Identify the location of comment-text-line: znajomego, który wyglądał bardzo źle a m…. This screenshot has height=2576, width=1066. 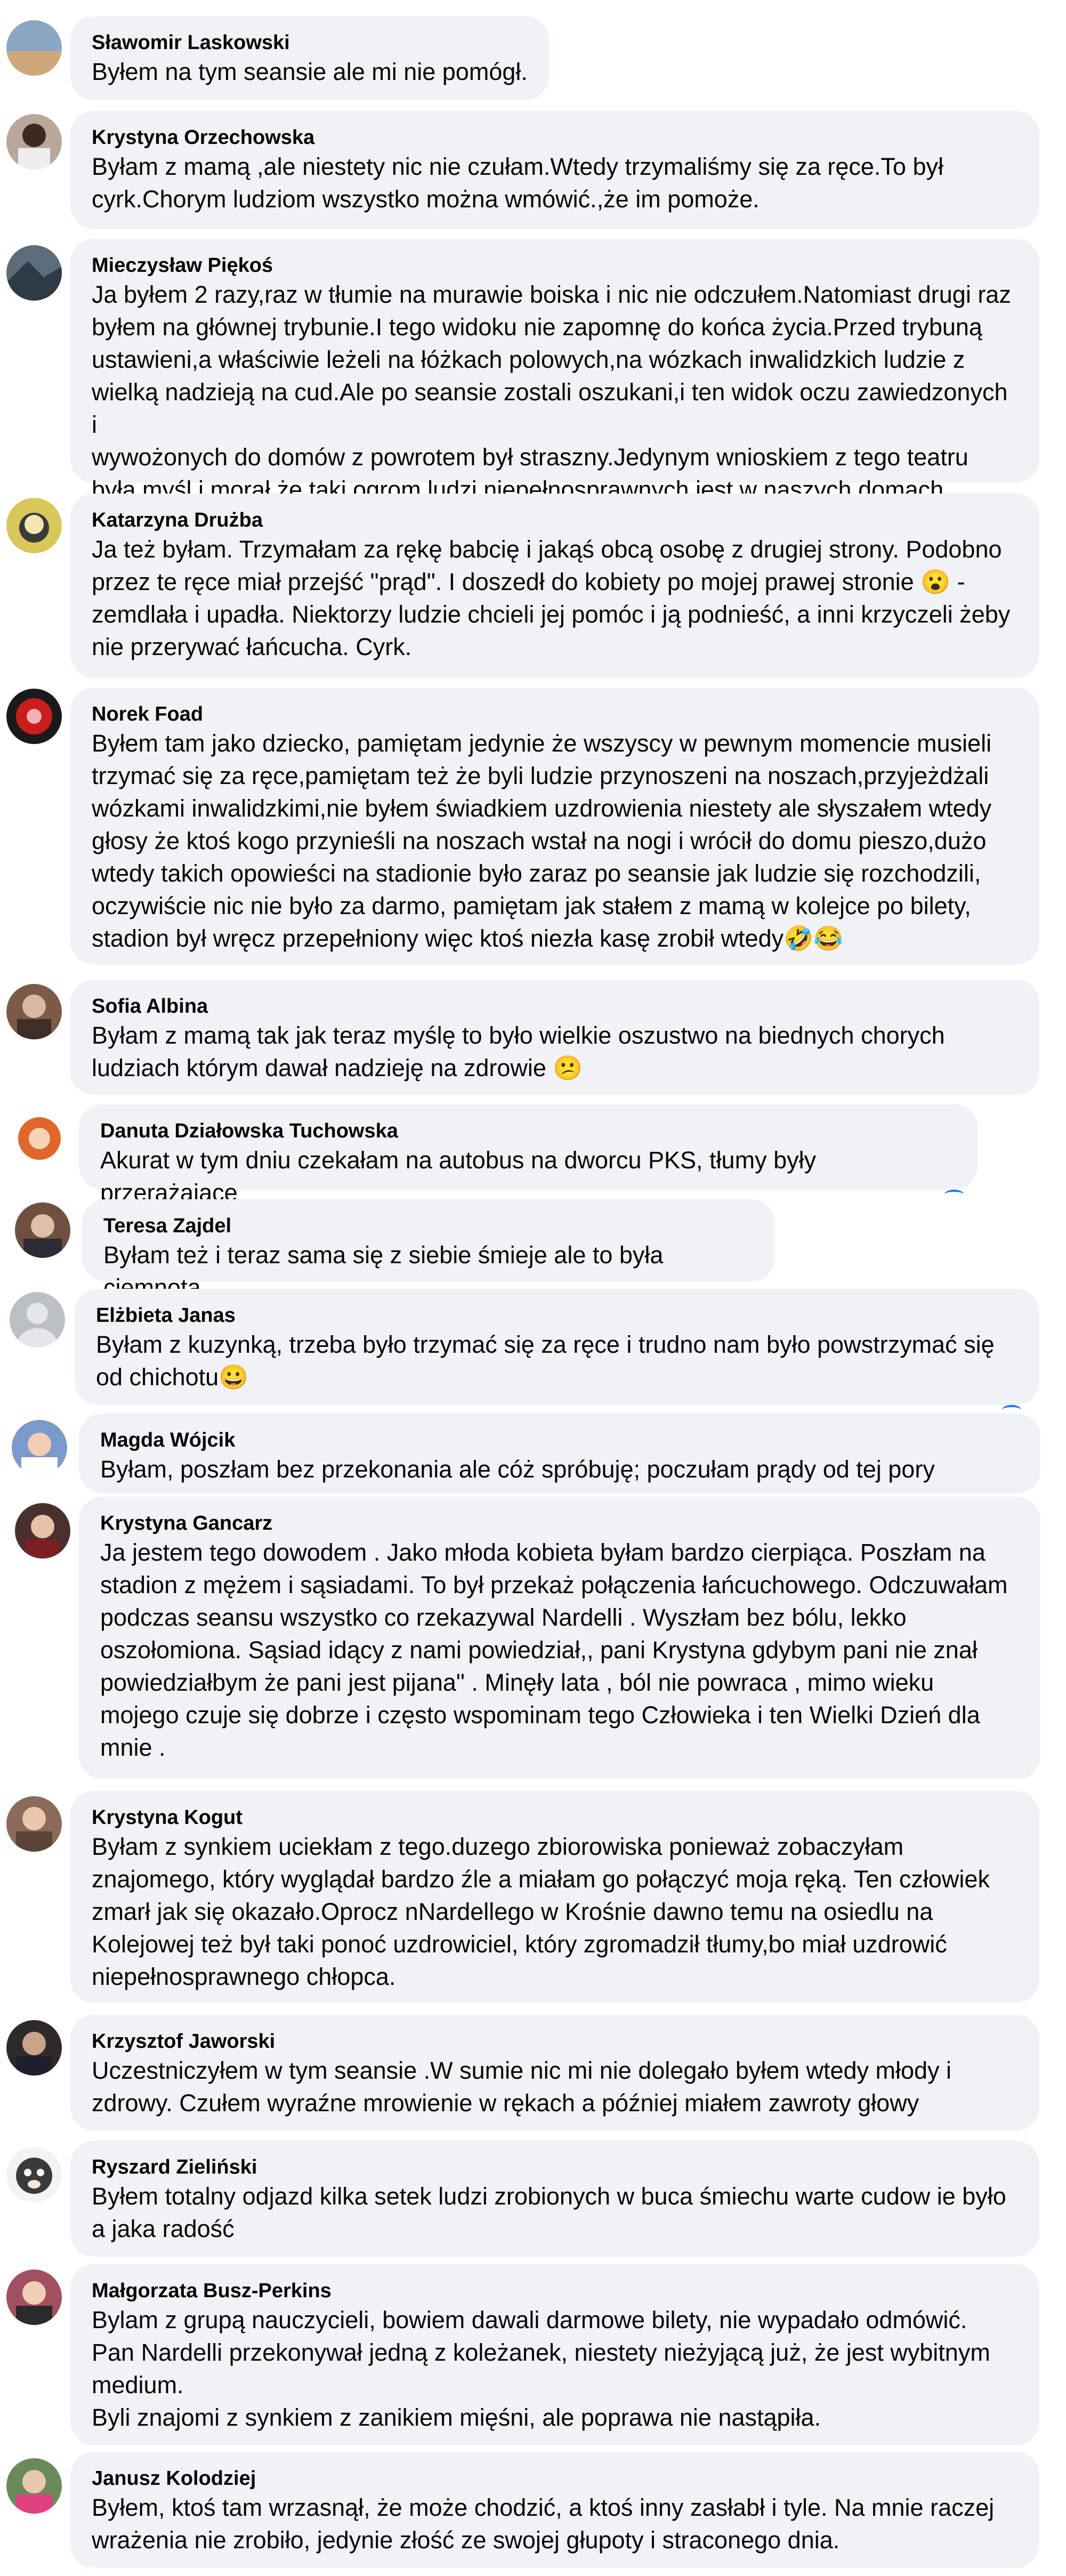
(541, 1880).